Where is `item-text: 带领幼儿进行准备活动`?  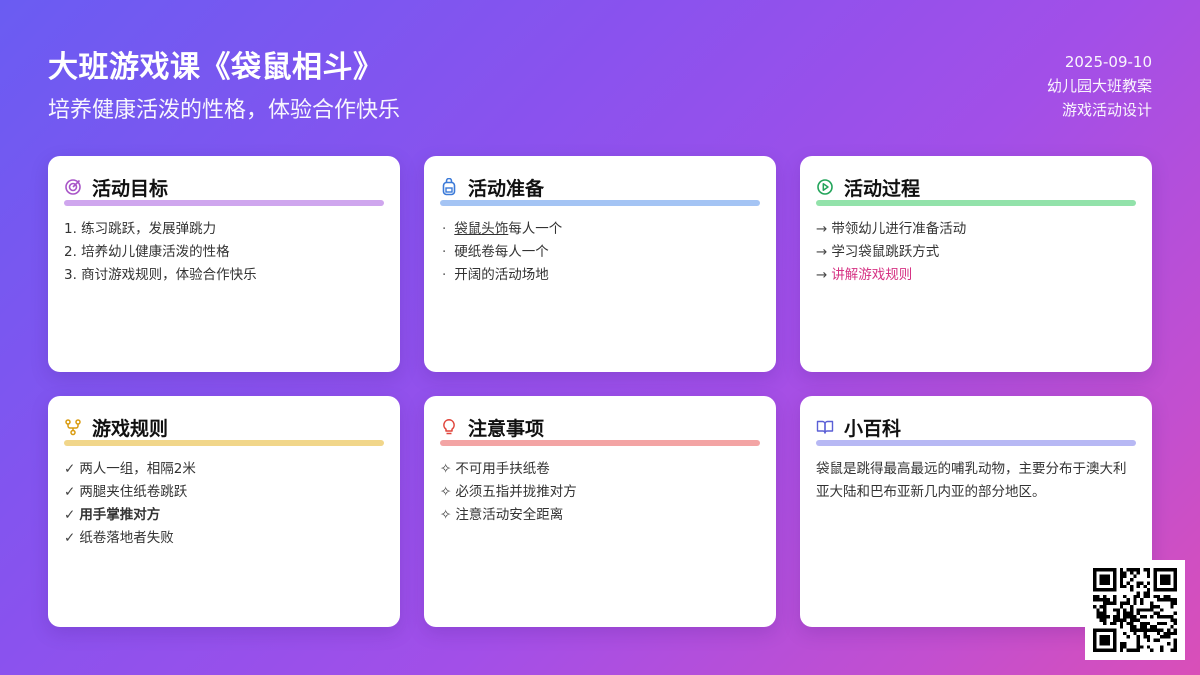
item-text: 带领幼儿进行准备活动 is located at coordinates (899, 229).